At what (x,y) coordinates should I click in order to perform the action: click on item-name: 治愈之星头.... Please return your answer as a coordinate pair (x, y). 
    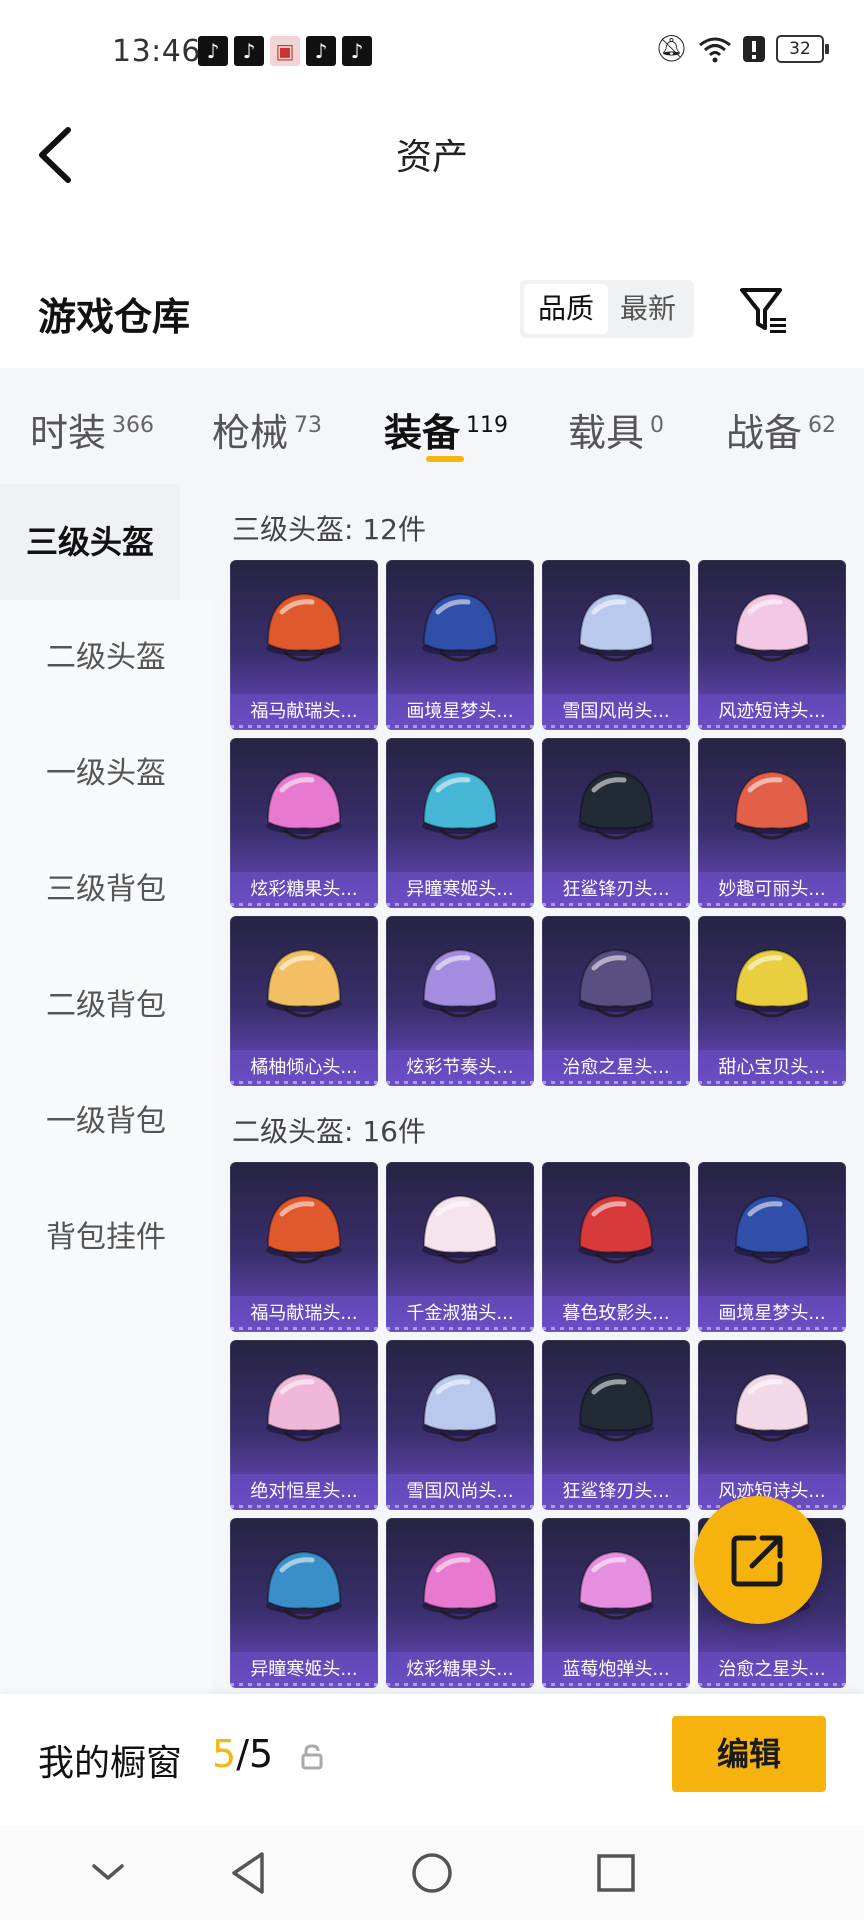
    Looking at the image, I should click on (616, 1068).